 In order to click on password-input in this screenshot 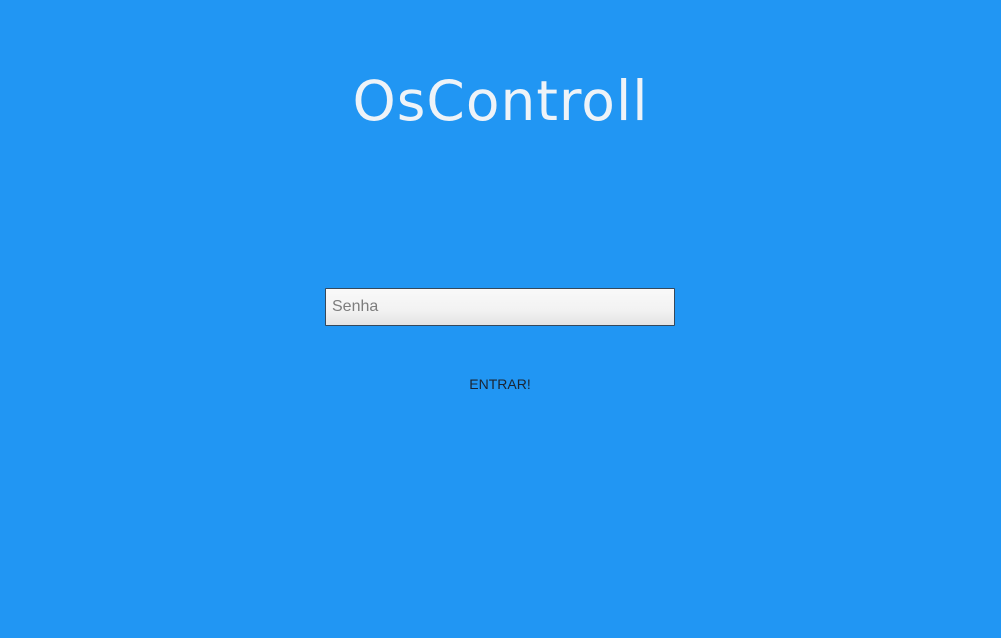, I will do `click(500, 307)`.